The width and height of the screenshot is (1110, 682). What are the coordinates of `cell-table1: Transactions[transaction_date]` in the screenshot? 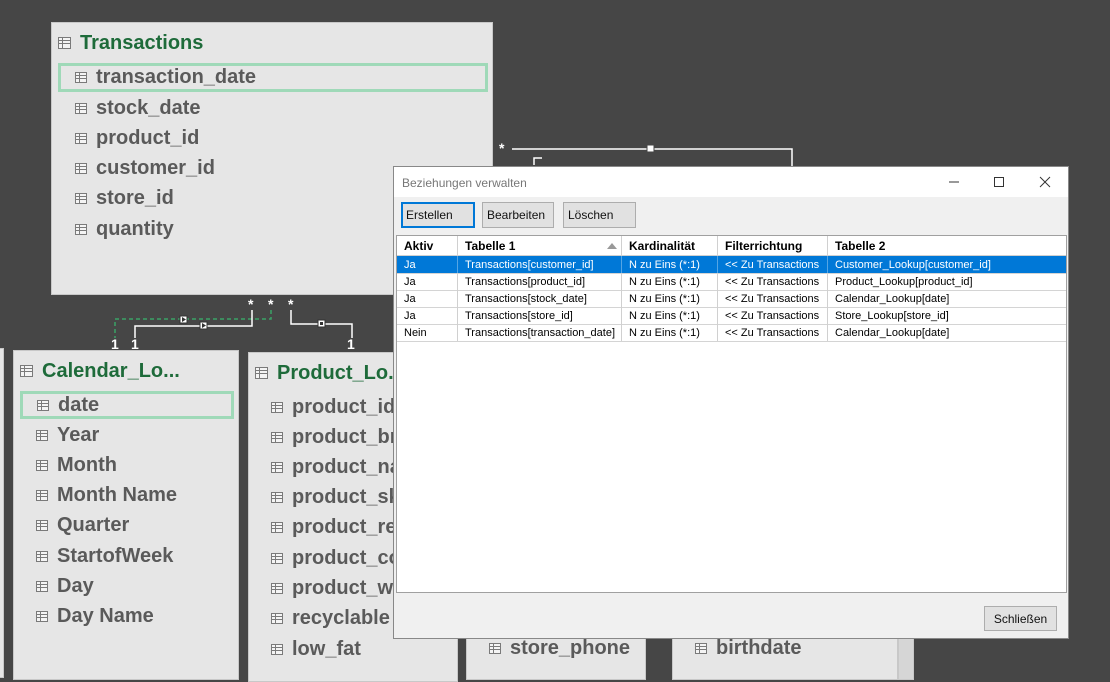 It's located at (540, 332).